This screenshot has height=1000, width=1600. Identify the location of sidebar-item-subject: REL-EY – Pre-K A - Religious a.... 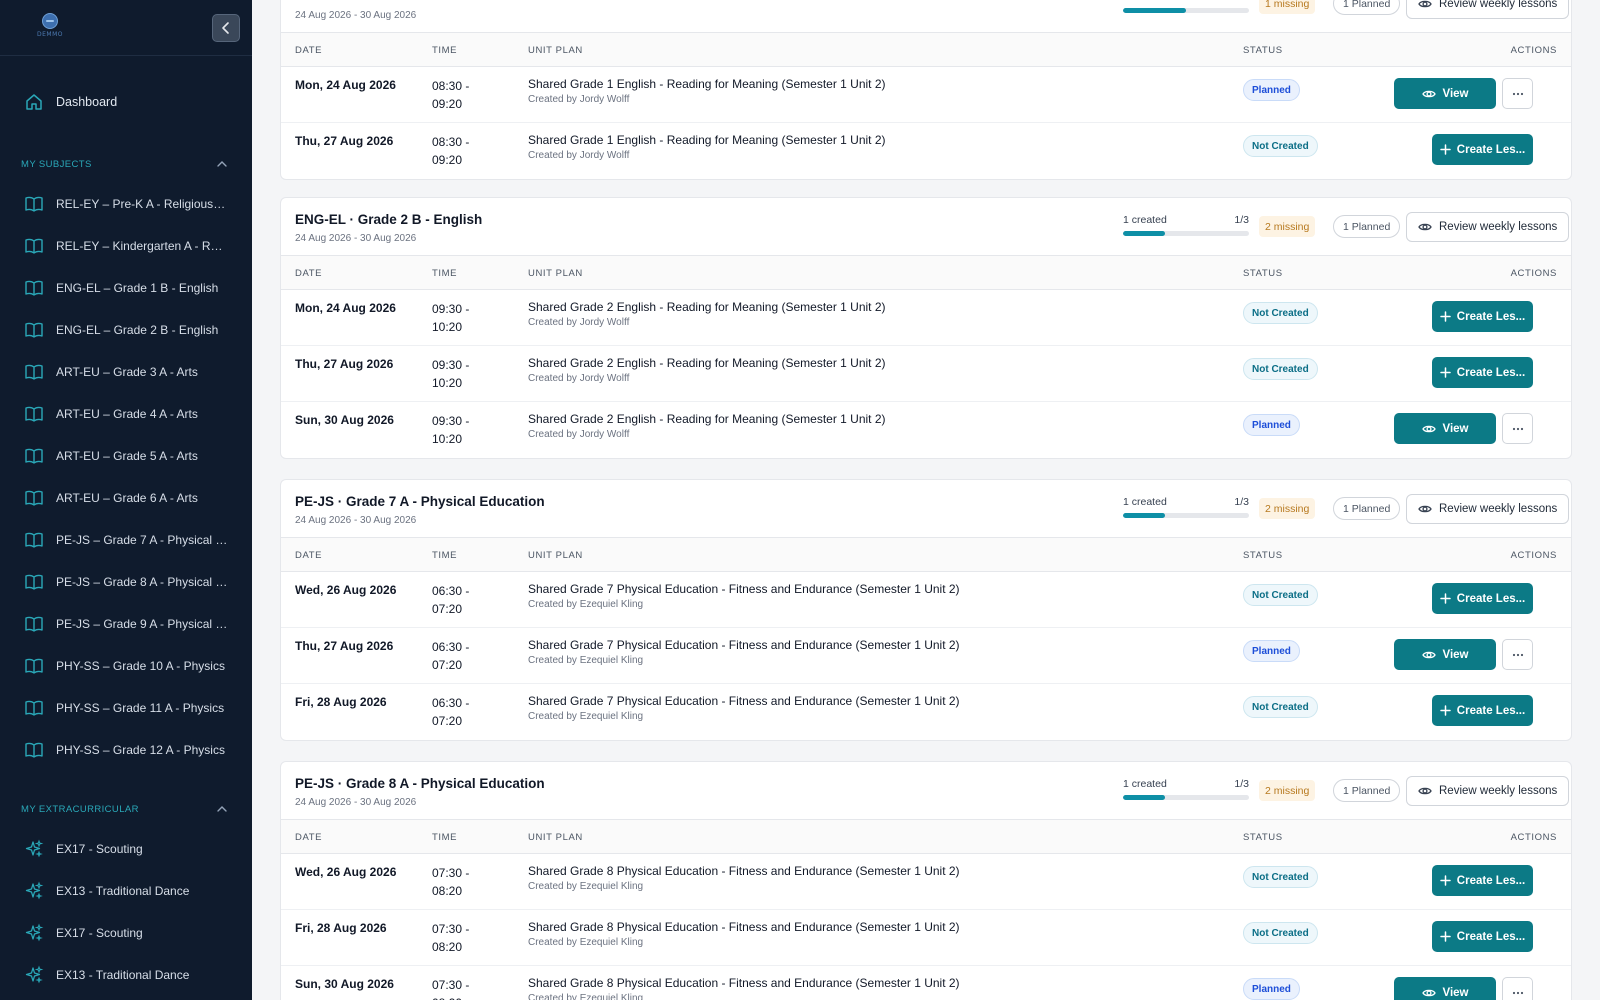
(126, 204).